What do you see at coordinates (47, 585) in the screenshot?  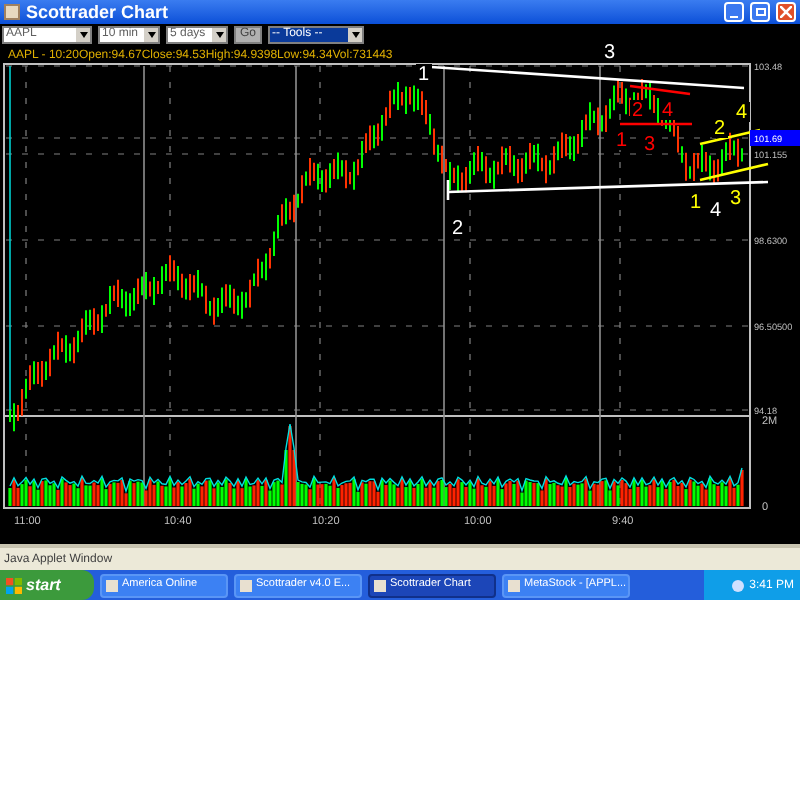 I see `start-button: start` at bounding box center [47, 585].